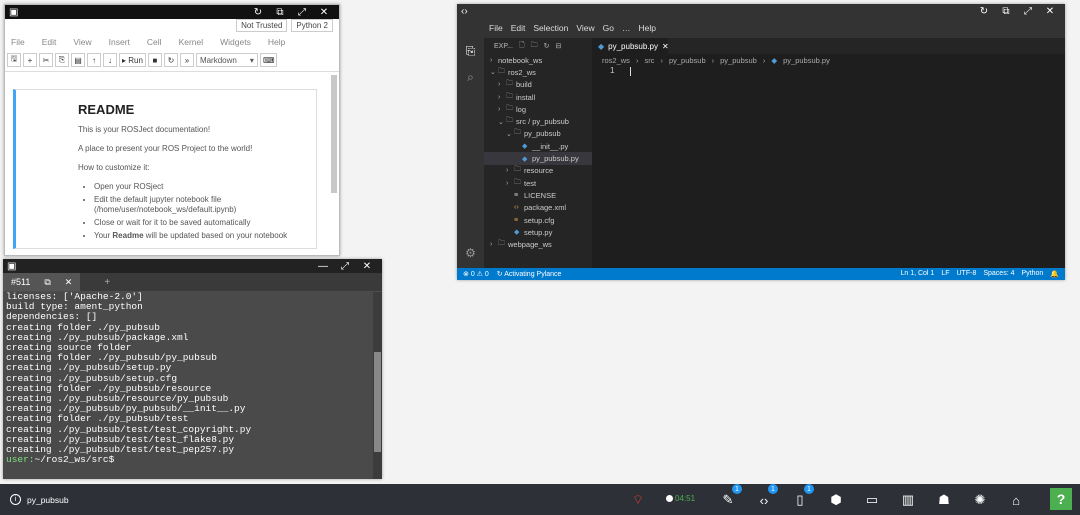  I want to click on new-folder-icon: 🗀, so click(534, 46).